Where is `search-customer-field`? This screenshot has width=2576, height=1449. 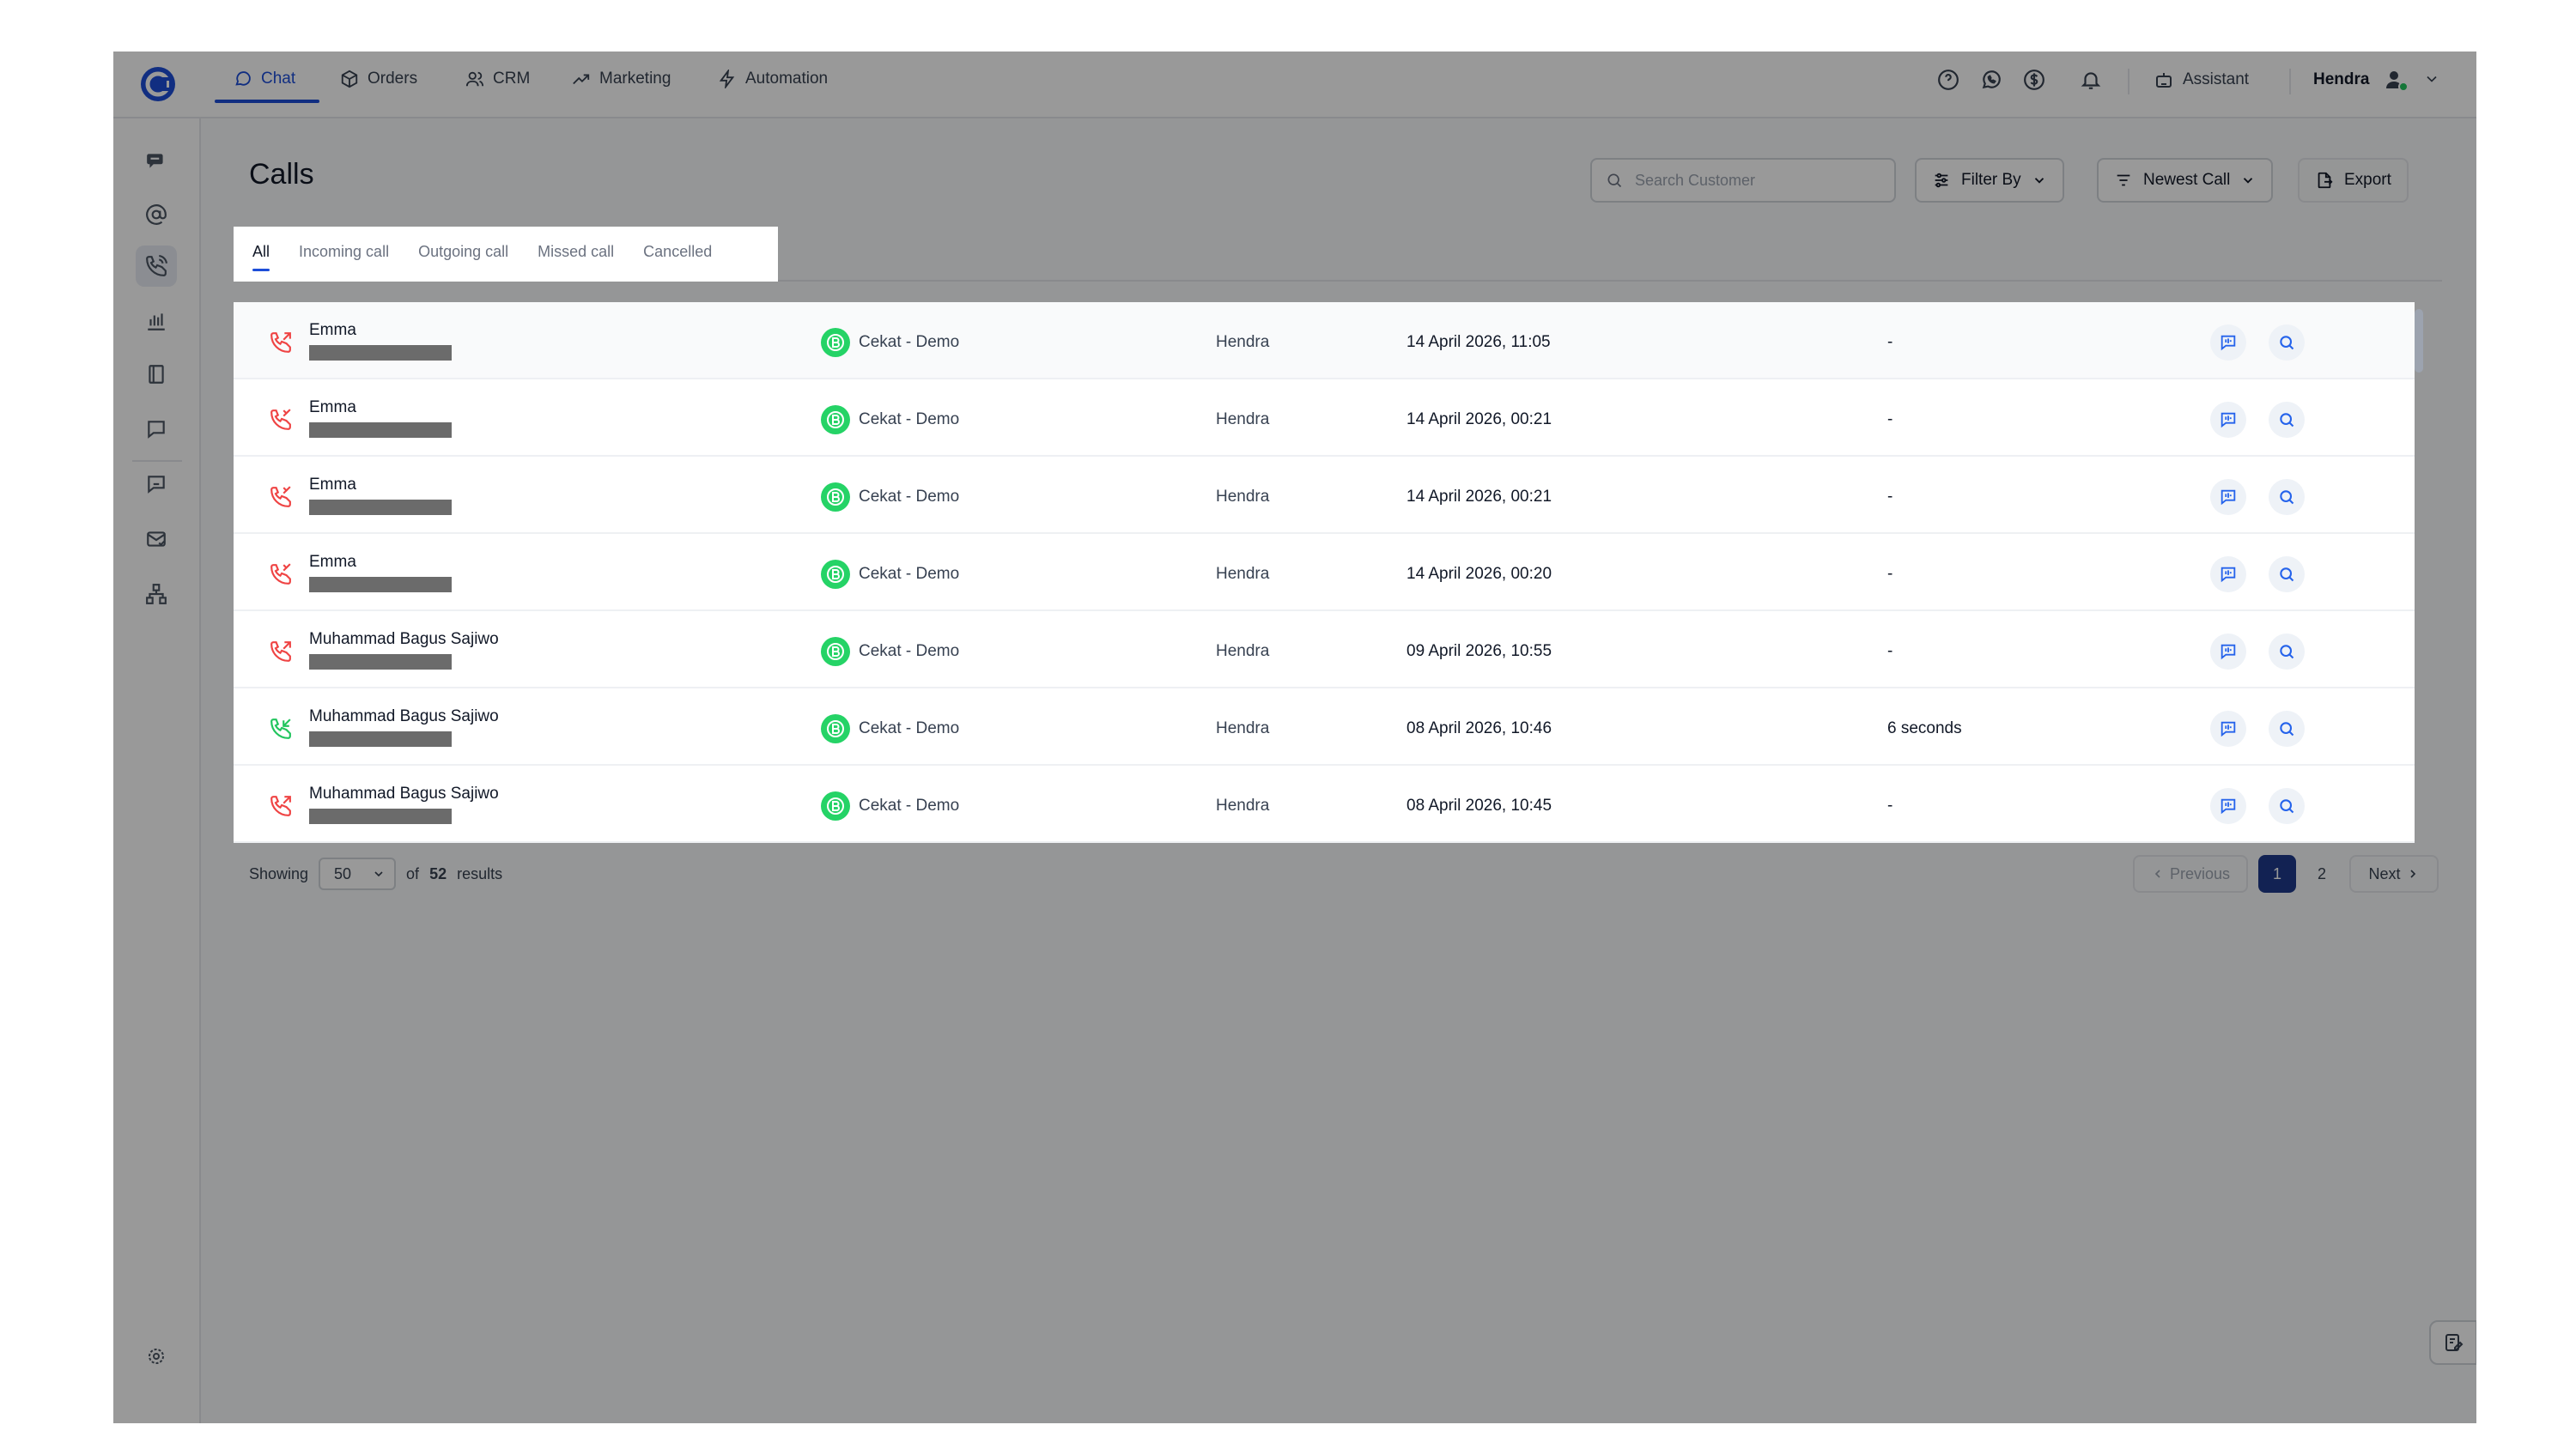 search-customer-field is located at coordinates (1743, 180).